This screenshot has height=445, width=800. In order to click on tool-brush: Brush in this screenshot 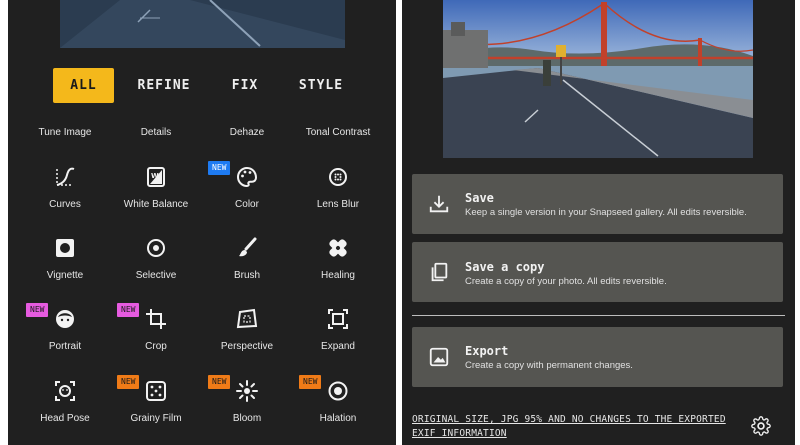, I will do `click(247, 269)`.